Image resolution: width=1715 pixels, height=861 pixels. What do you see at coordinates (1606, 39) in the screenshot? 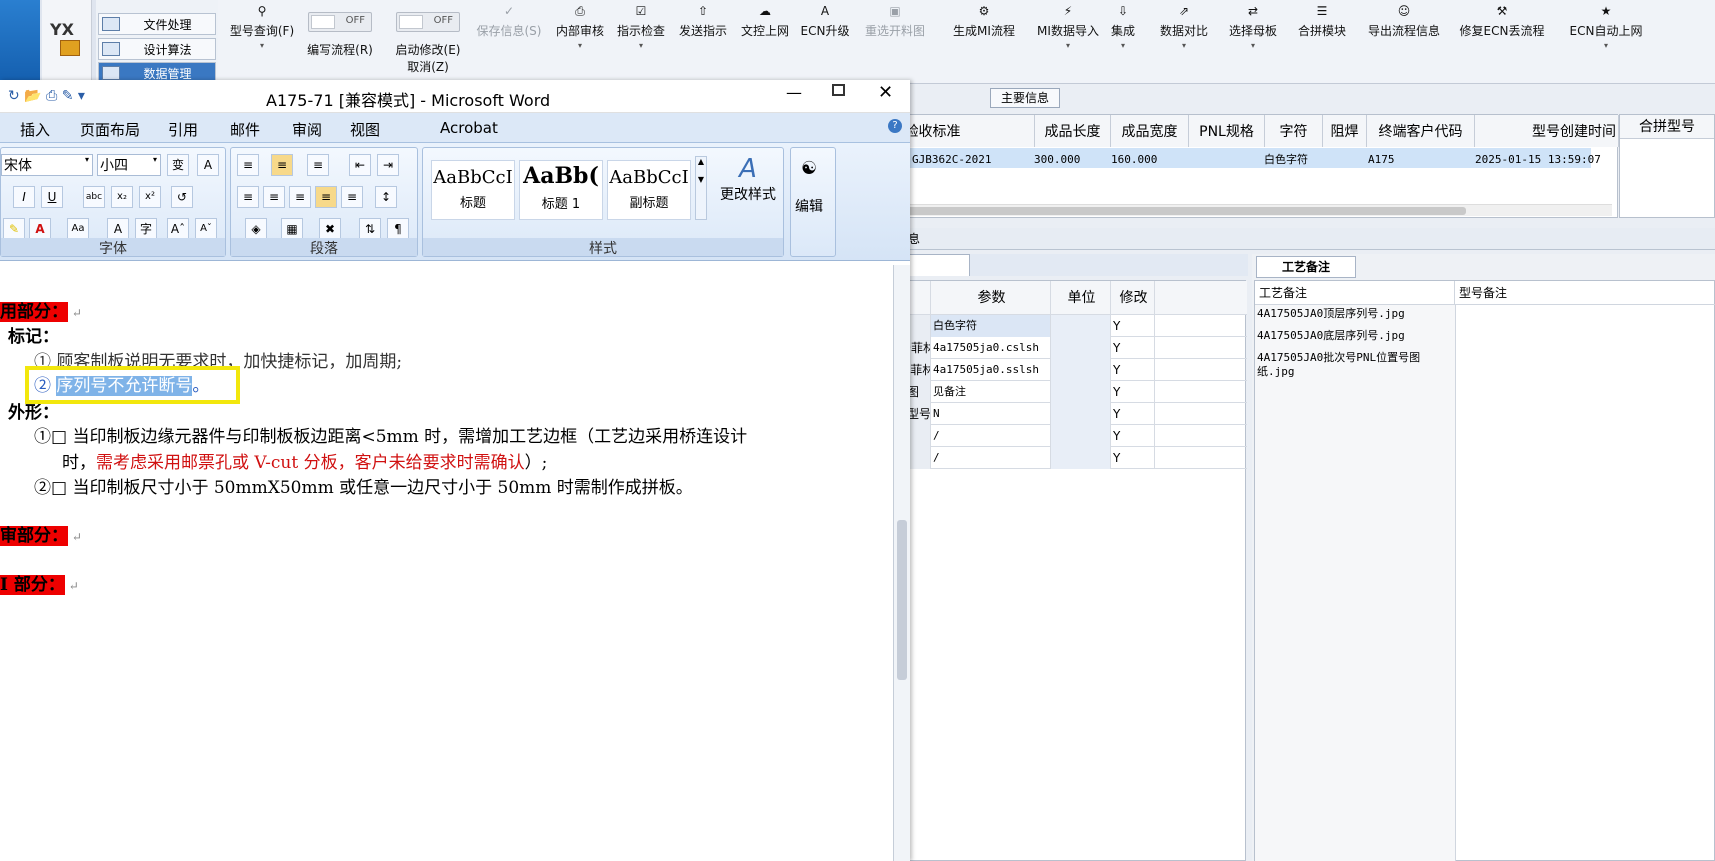
I see `ecn-auto-button: ★ ECN自动上网 ▾` at bounding box center [1606, 39].